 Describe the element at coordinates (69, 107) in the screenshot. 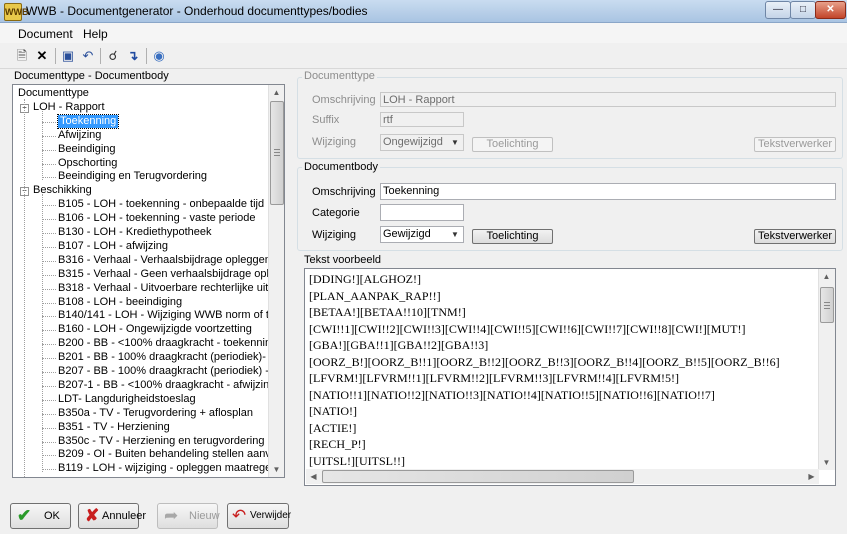

I see `tree-group-label: LOH - Rapport` at that location.